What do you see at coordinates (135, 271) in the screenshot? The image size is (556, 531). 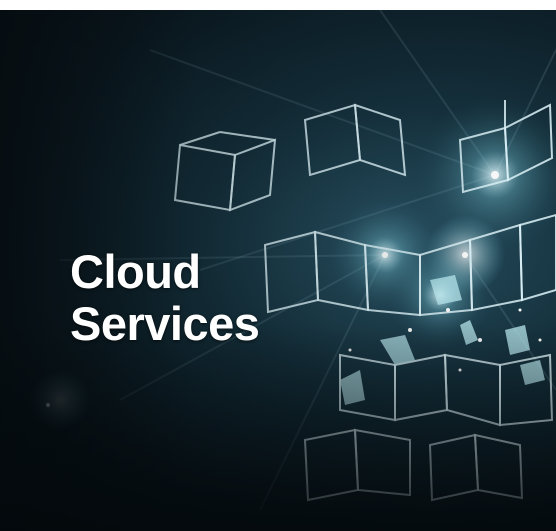 I see `banner-title-line-1: Cloud` at bounding box center [135, 271].